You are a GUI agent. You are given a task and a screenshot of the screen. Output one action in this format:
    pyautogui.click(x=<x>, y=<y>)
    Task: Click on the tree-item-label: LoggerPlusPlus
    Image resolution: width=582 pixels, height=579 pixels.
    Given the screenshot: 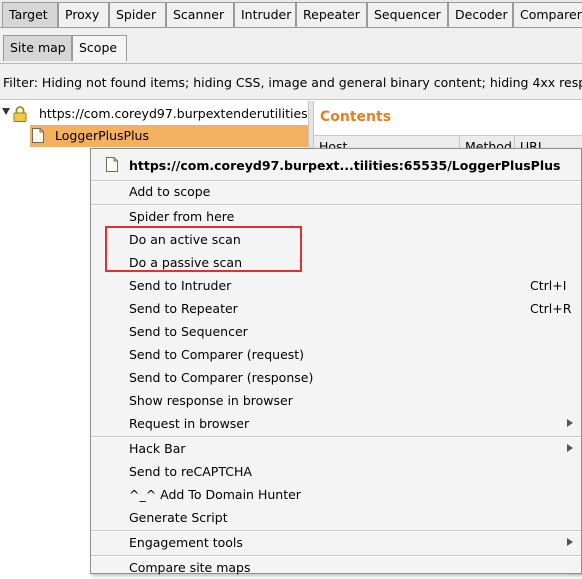 What is the action you would take?
    pyautogui.click(x=102, y=135)
    